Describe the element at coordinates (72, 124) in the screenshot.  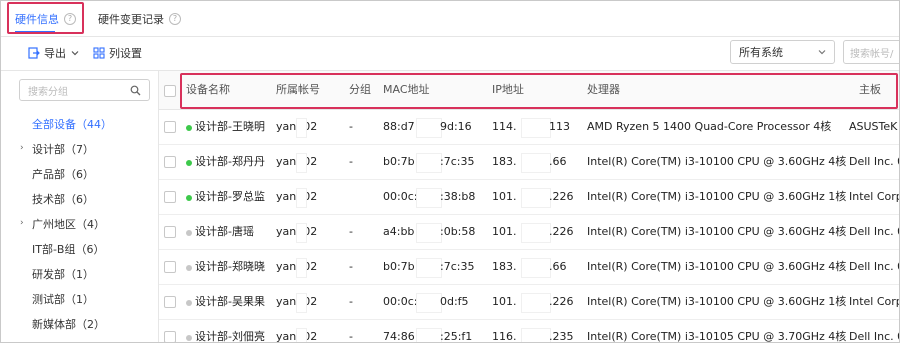
I see `sidebar-group-label: 全部设备（44）` at that location.